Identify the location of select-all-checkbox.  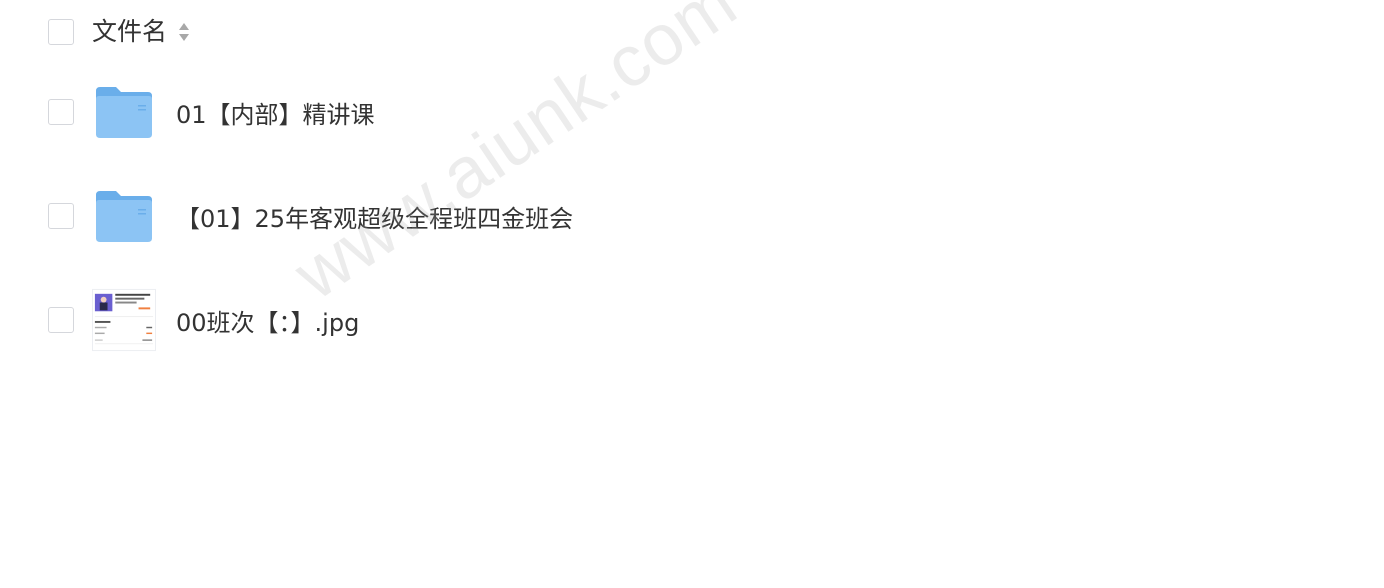
(61, 32).